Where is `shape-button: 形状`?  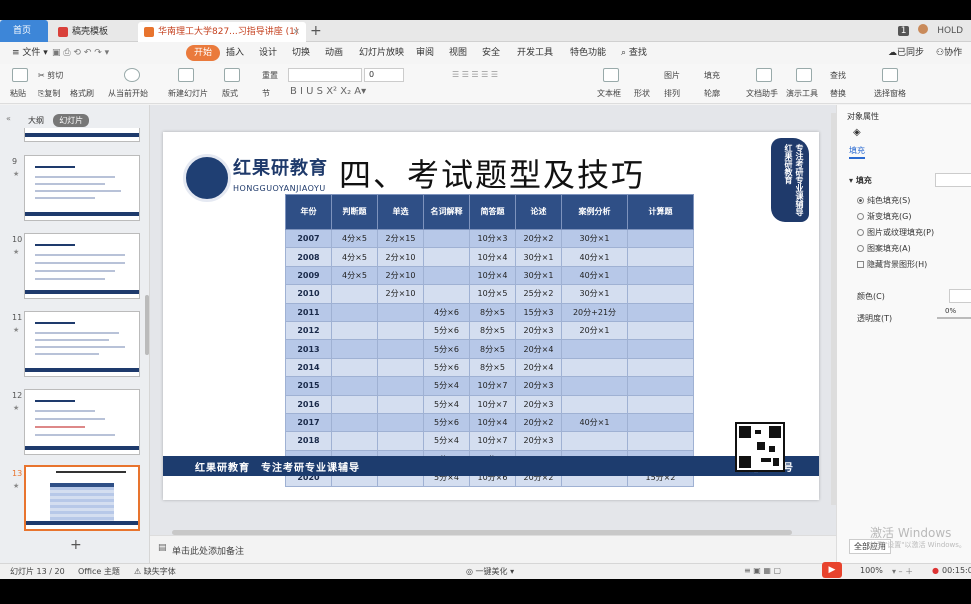 shape-button: 形状 is located at coordinates (642, 93).